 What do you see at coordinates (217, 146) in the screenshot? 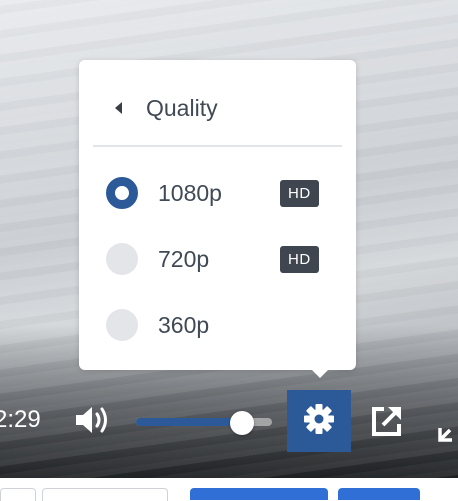
I see `menu-divider` at bounding box center [217, 146].